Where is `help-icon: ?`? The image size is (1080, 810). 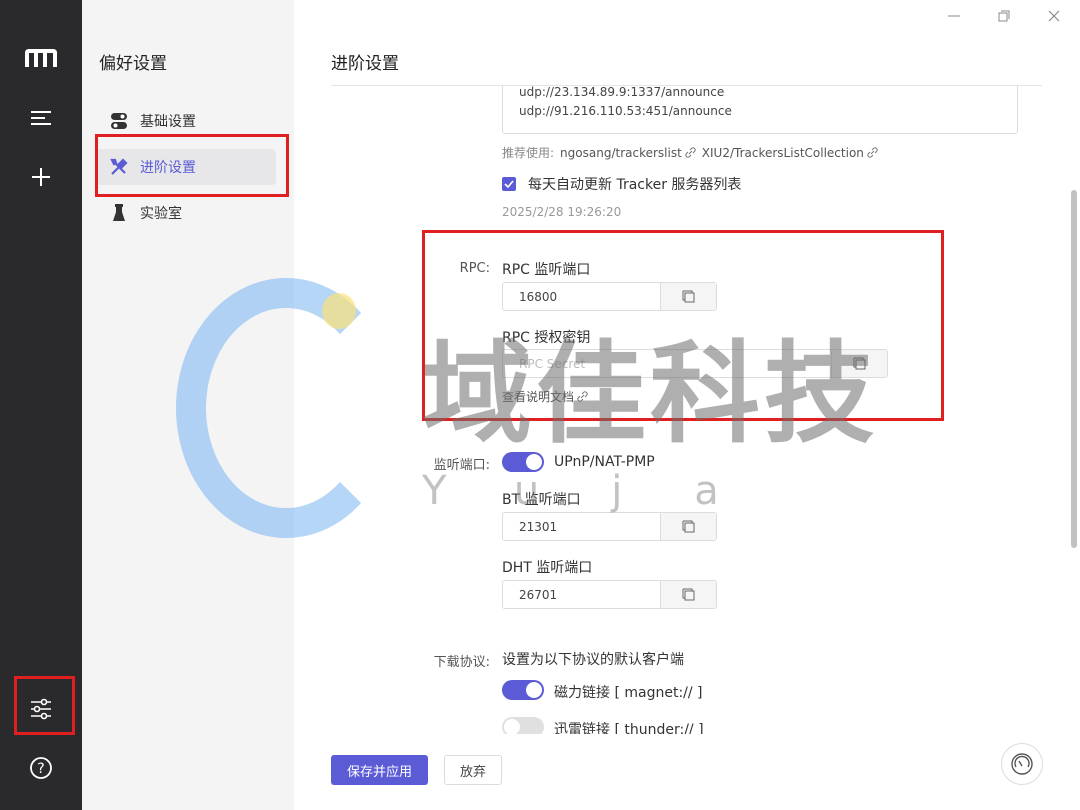 help-icon: ? is located at coordinates (41, 768).